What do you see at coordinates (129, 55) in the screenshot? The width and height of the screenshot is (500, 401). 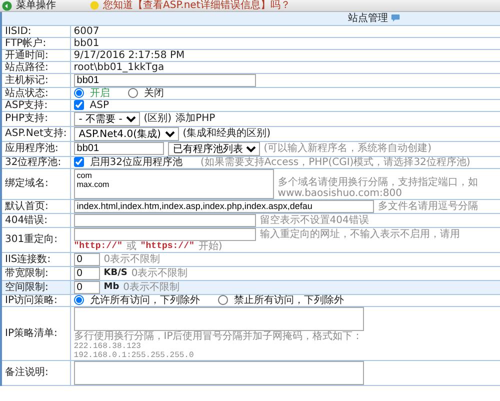 I see `field-value: 9/17/2016 2:17:58 PM` at bounding box center [129, 55].